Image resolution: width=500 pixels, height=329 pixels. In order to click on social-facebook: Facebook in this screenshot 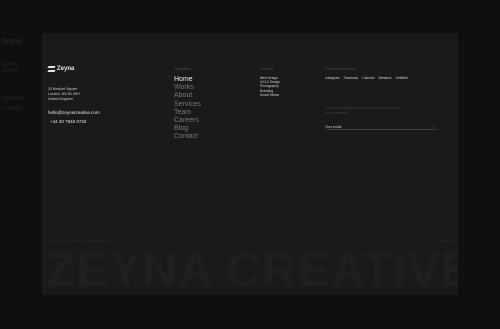, I will do `click(351, 78)`.